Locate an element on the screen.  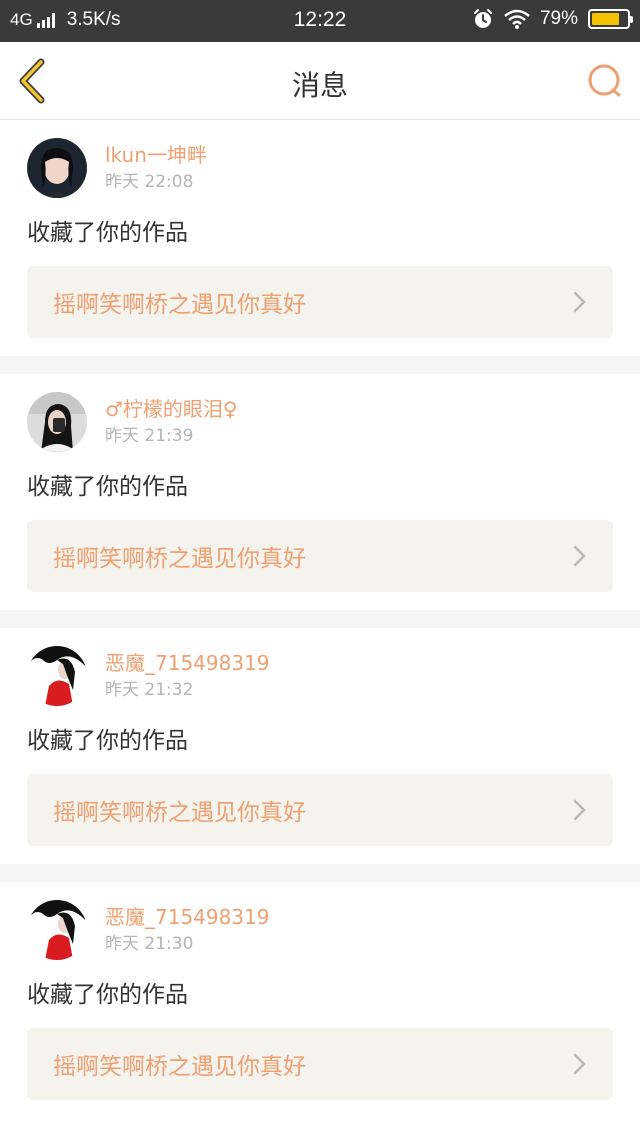
wifi-icon is located at coordinates (517, 19).